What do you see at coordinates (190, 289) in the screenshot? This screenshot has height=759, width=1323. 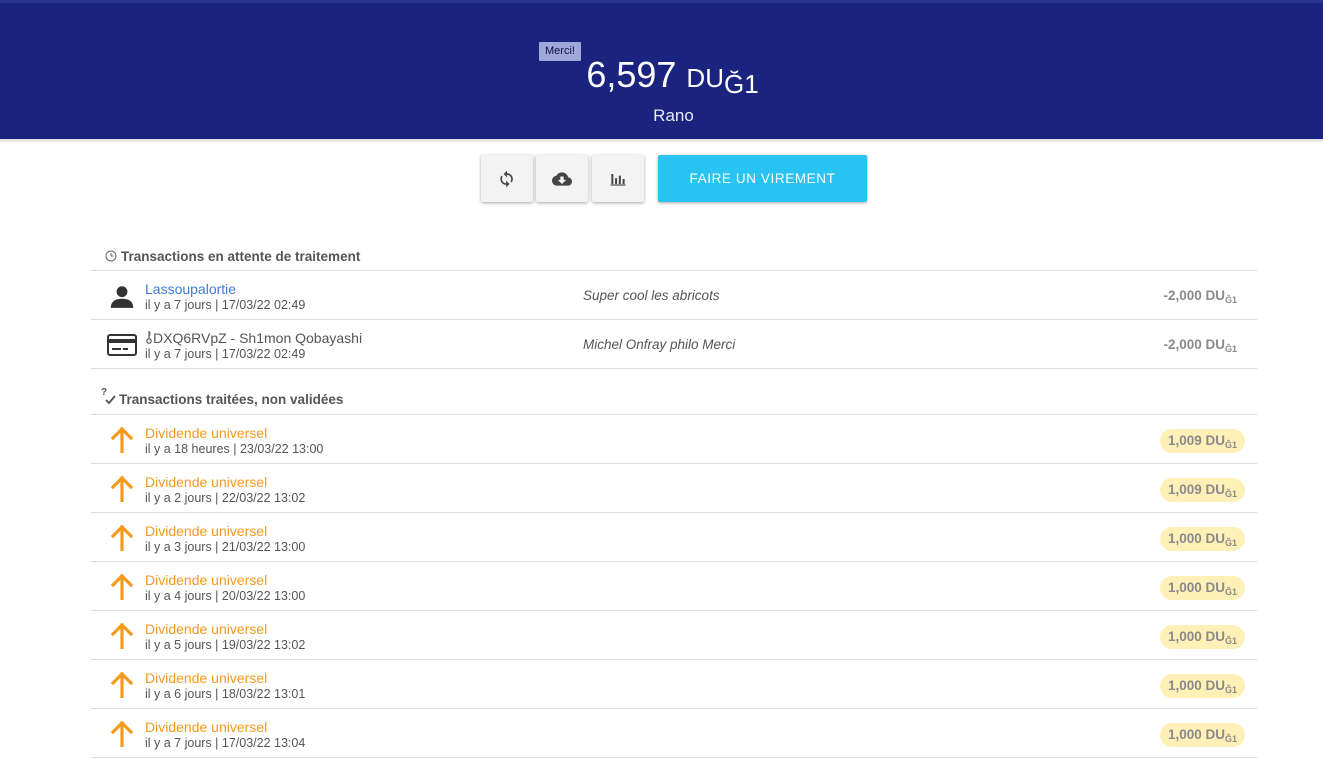 I see `sender-link: Lassoupalortie` at bounding box center [190, 289].